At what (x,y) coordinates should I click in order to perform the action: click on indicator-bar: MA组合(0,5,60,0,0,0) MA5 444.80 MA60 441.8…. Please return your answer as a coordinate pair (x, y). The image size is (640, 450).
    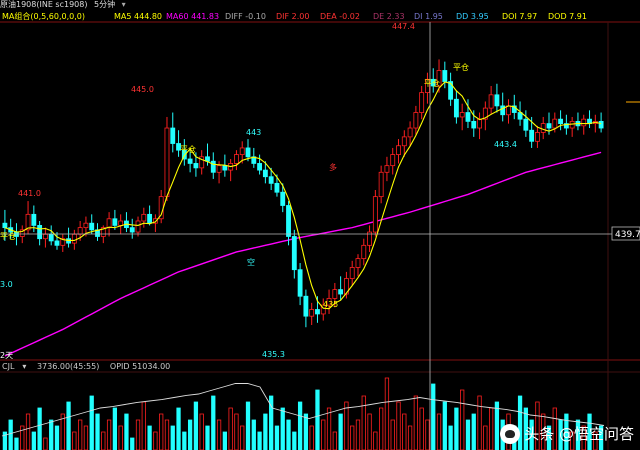
    Looking at the image, I should click on (320, 17).